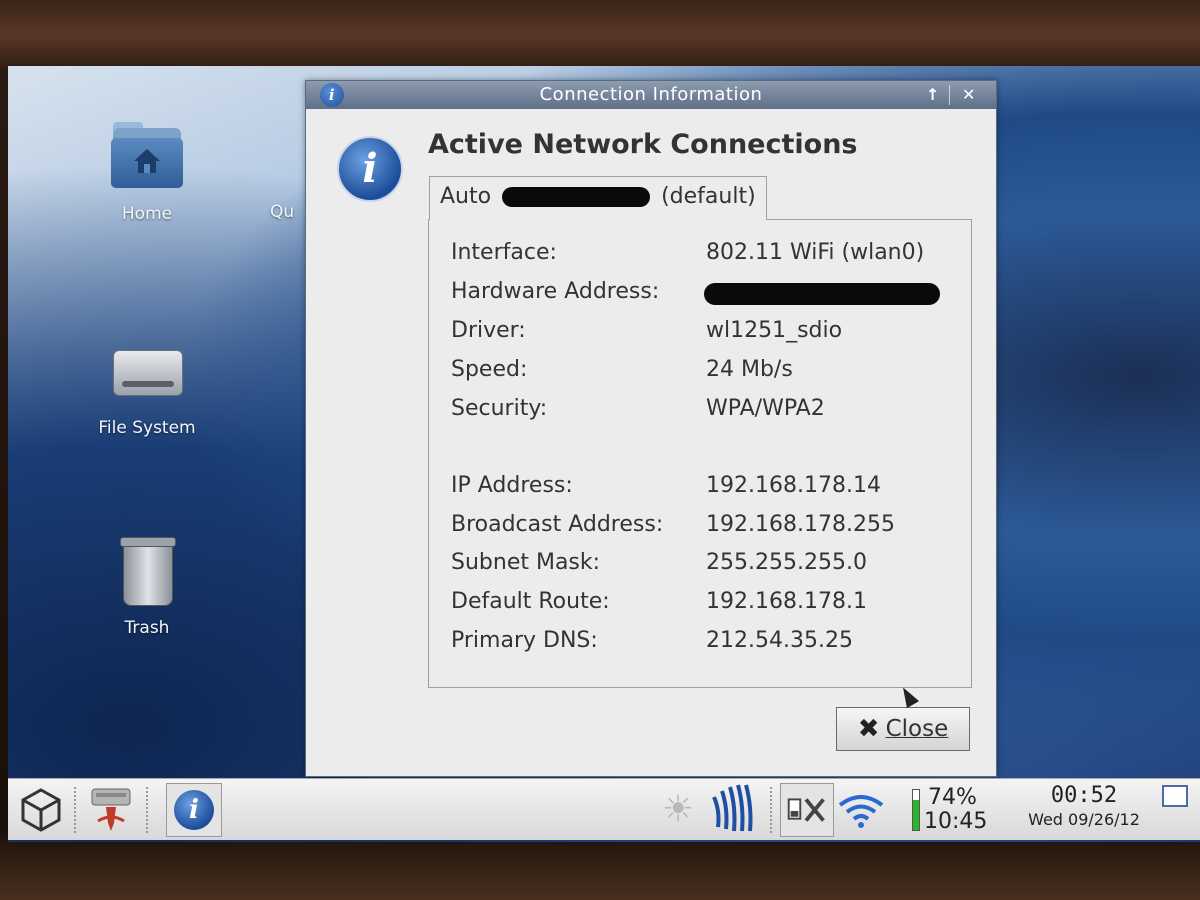 This screenshot has width=1200, height=900. Describe the element at coordinates (861, 810) in the screenshot. I see `wifi-icon` at that location.